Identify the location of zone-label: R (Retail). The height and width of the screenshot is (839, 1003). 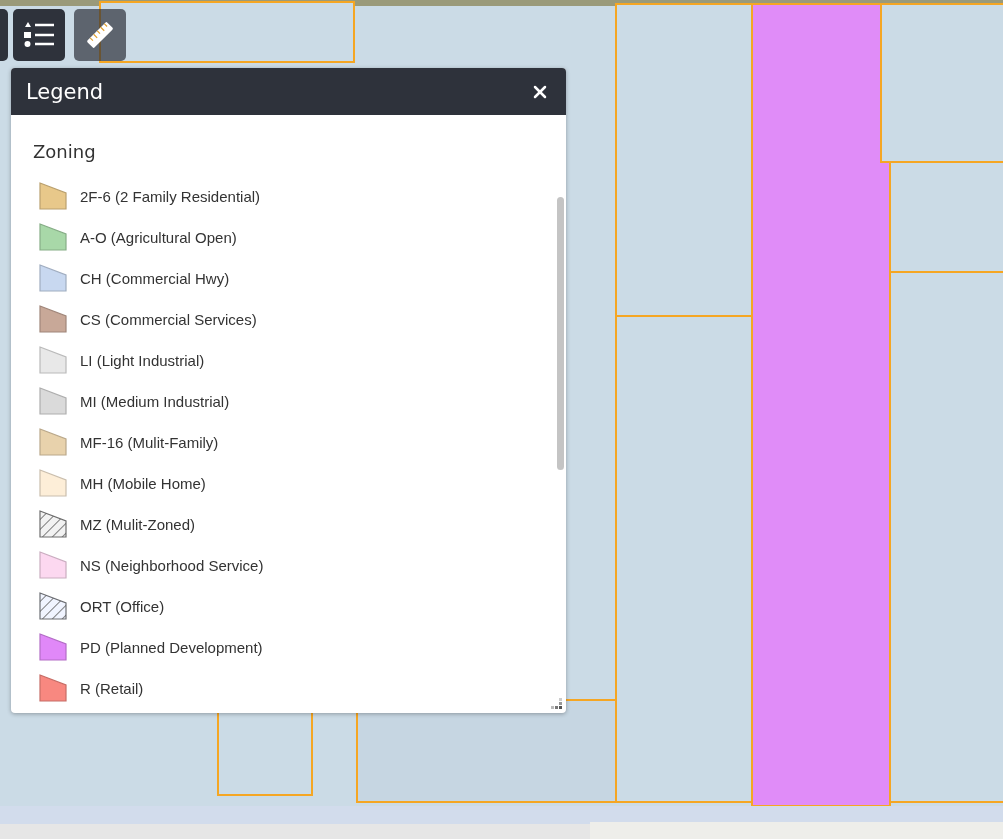
(112, 688).